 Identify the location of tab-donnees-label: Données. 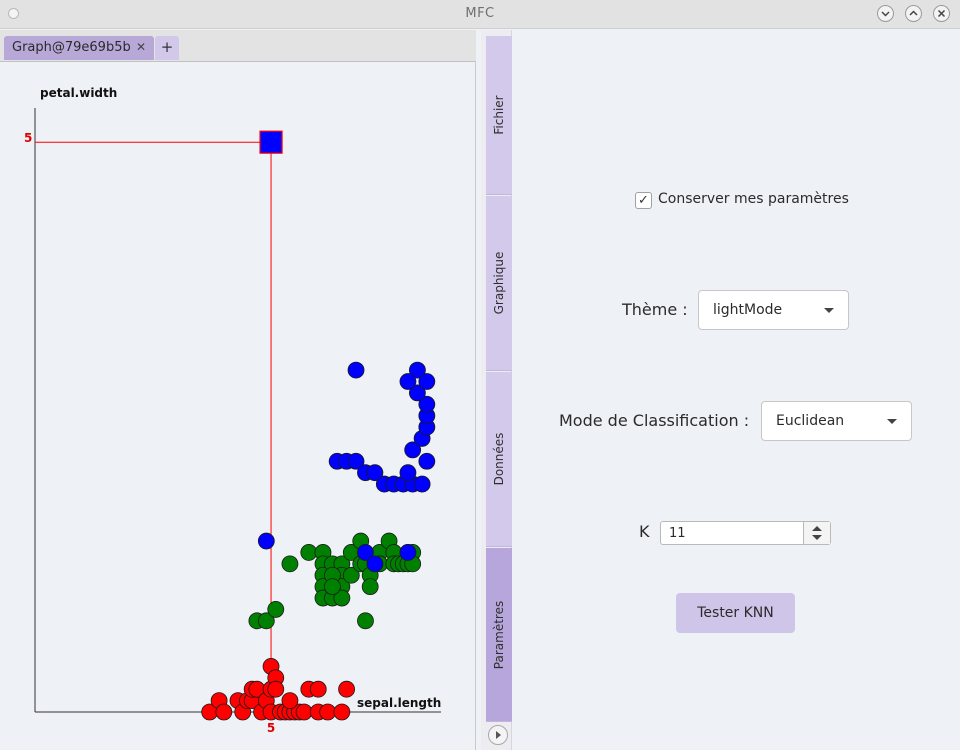
(499, 459).